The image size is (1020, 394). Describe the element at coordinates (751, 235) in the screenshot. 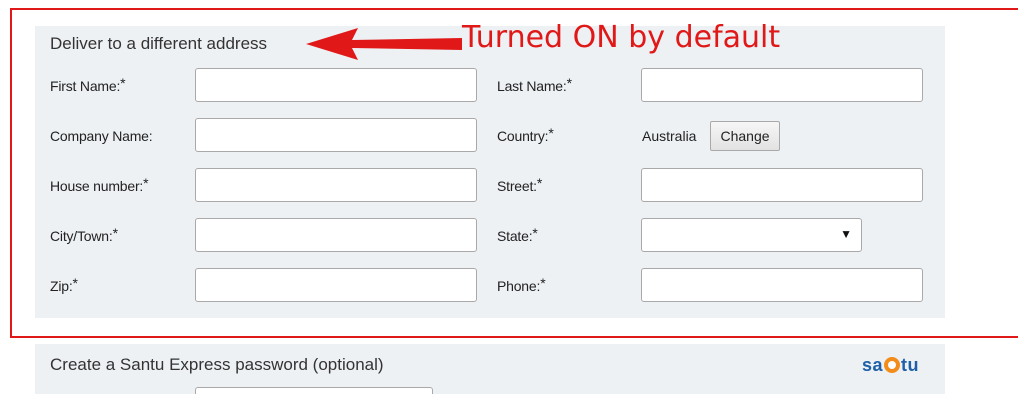

I see `state-select: ▼` at that location.